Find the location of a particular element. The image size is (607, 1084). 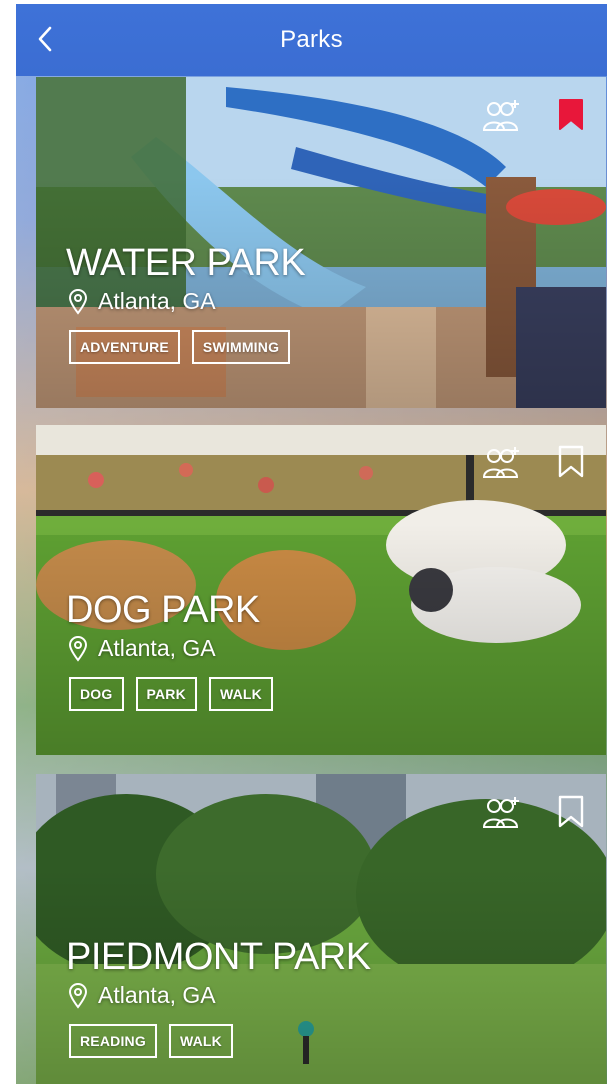

tag-list: READING WALK is located at coordinates (151, 1041).